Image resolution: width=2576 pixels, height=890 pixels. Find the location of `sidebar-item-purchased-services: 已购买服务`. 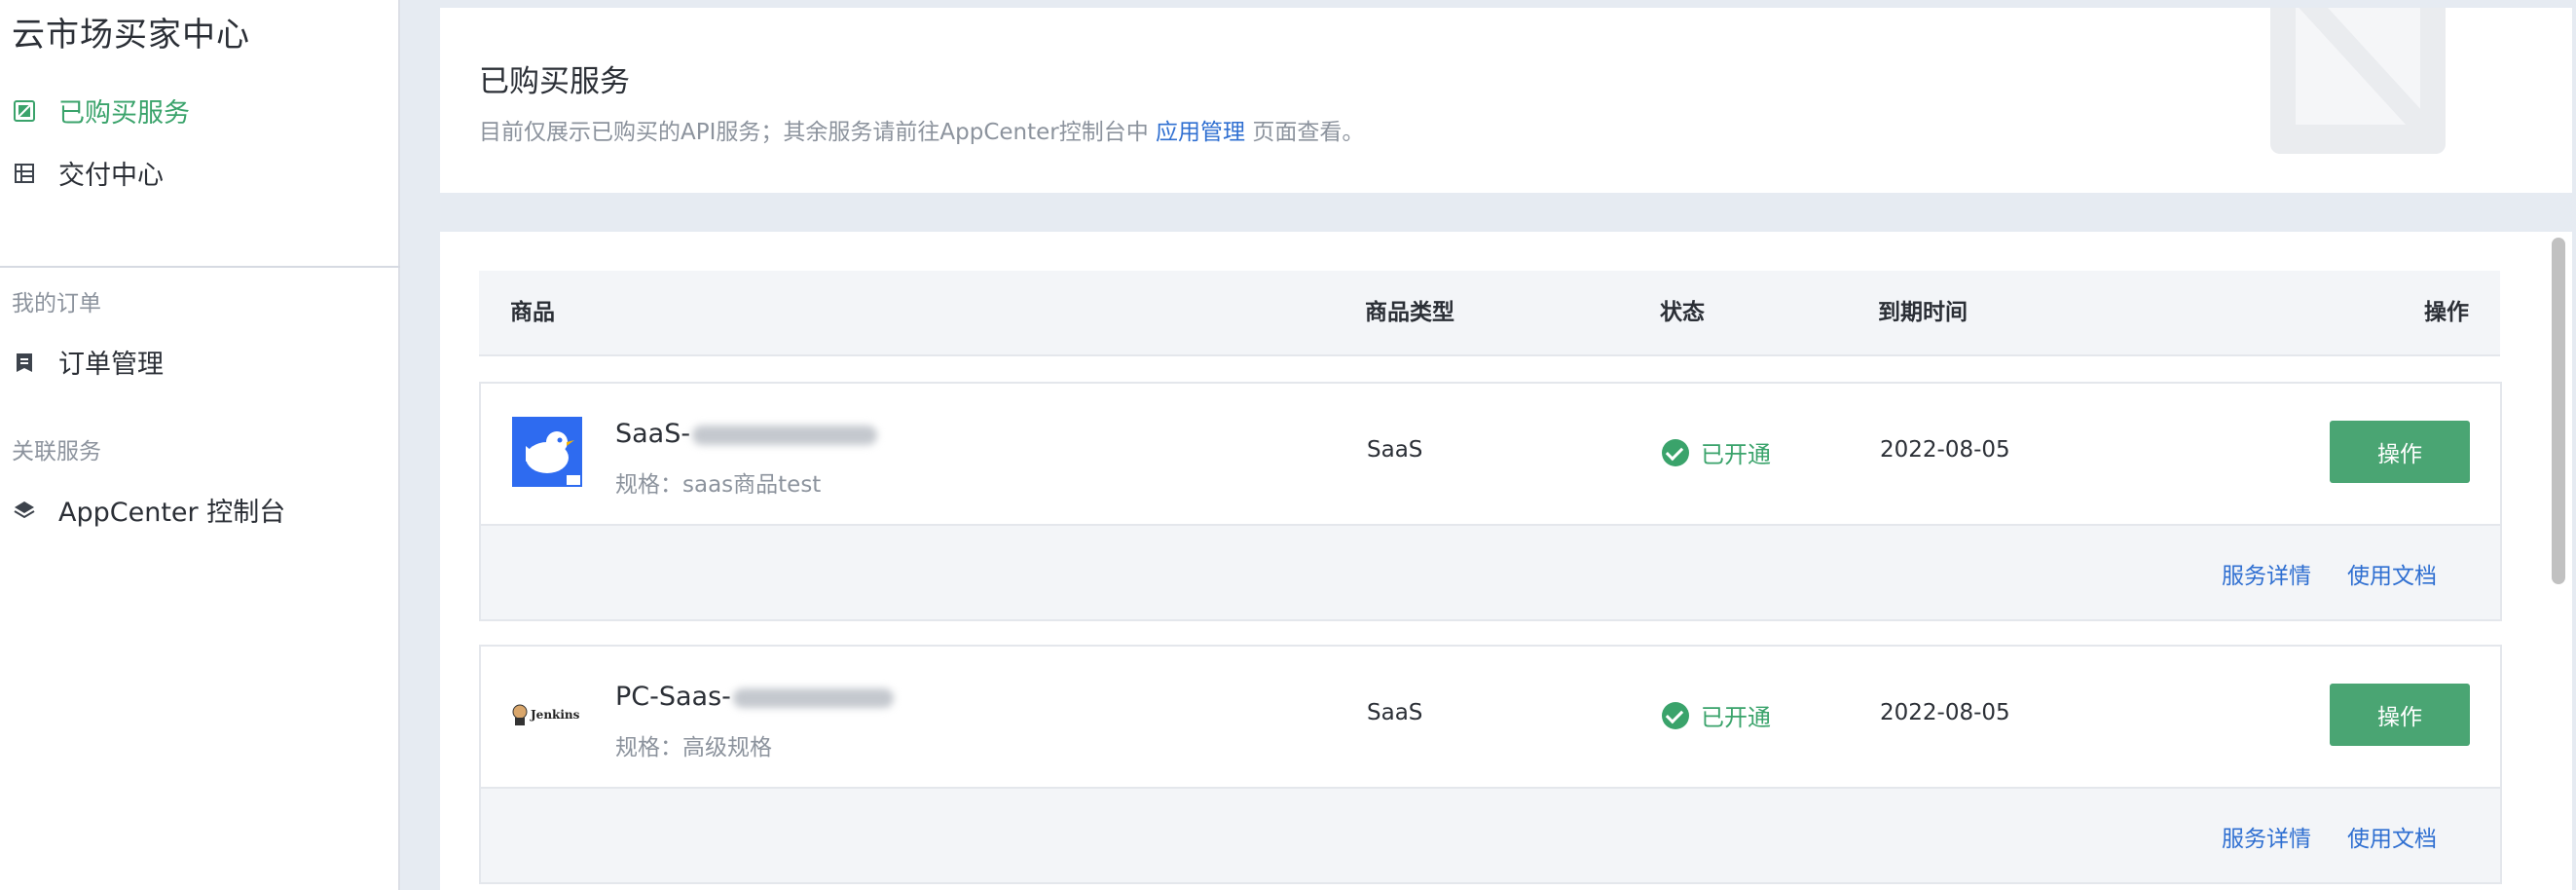

sidebar-item-purchased-services: 已购买服务 is located at coordinates (102, 111).